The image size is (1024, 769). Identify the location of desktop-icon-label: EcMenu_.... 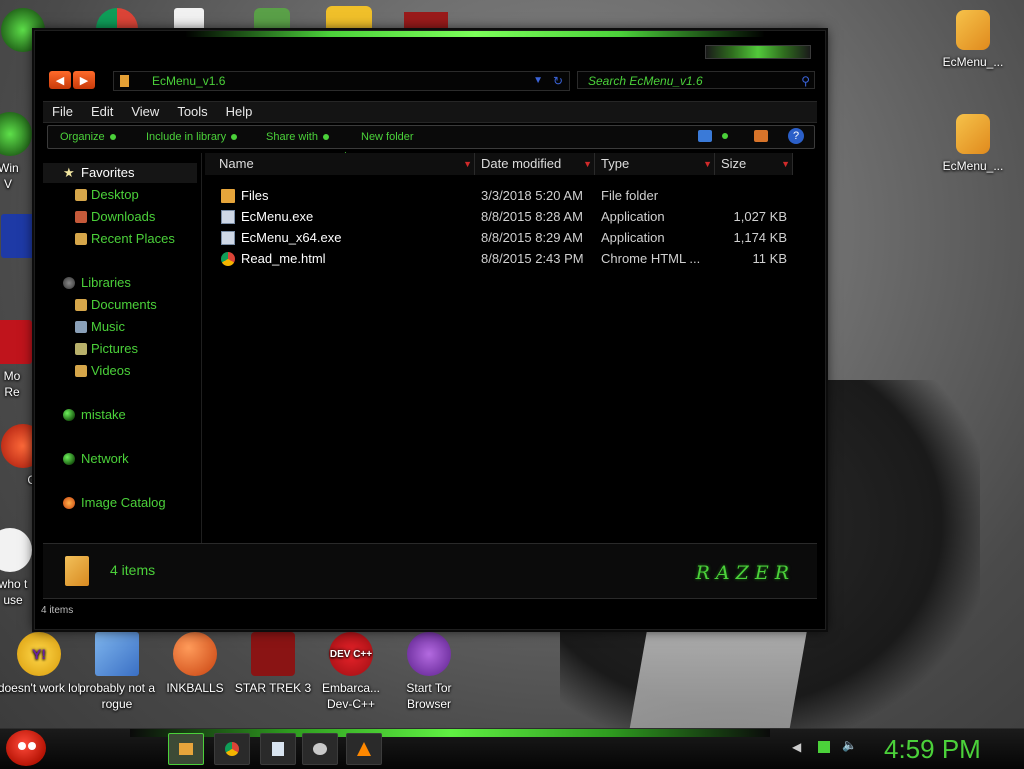
(973, 166).